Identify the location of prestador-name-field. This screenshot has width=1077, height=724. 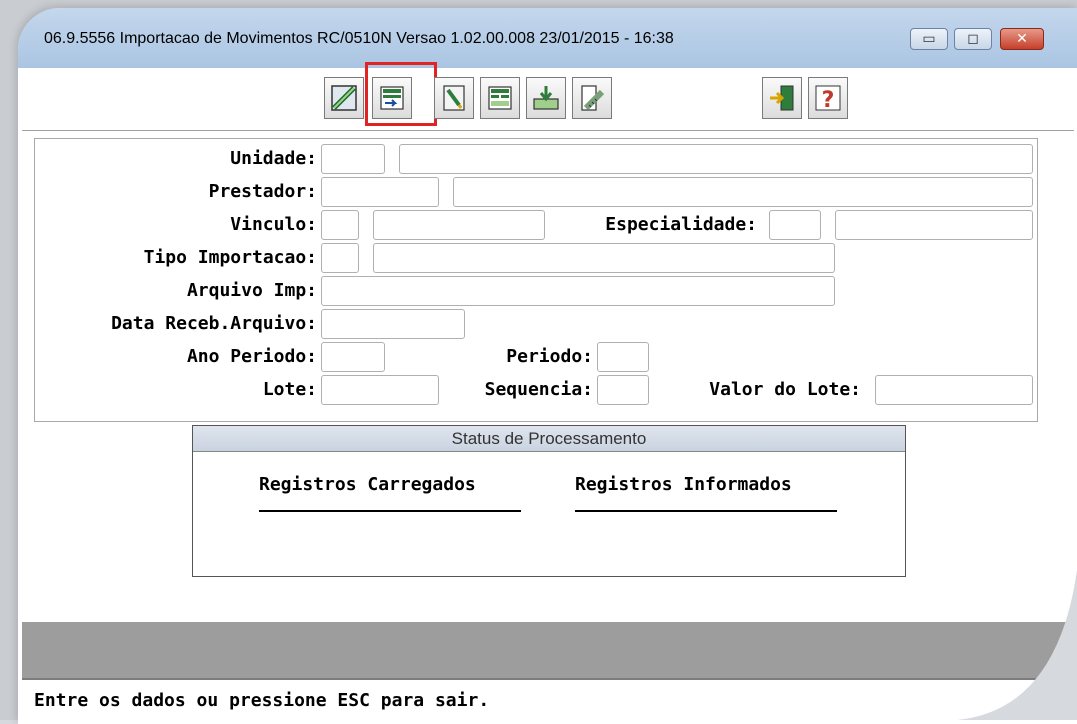
(743, 192).